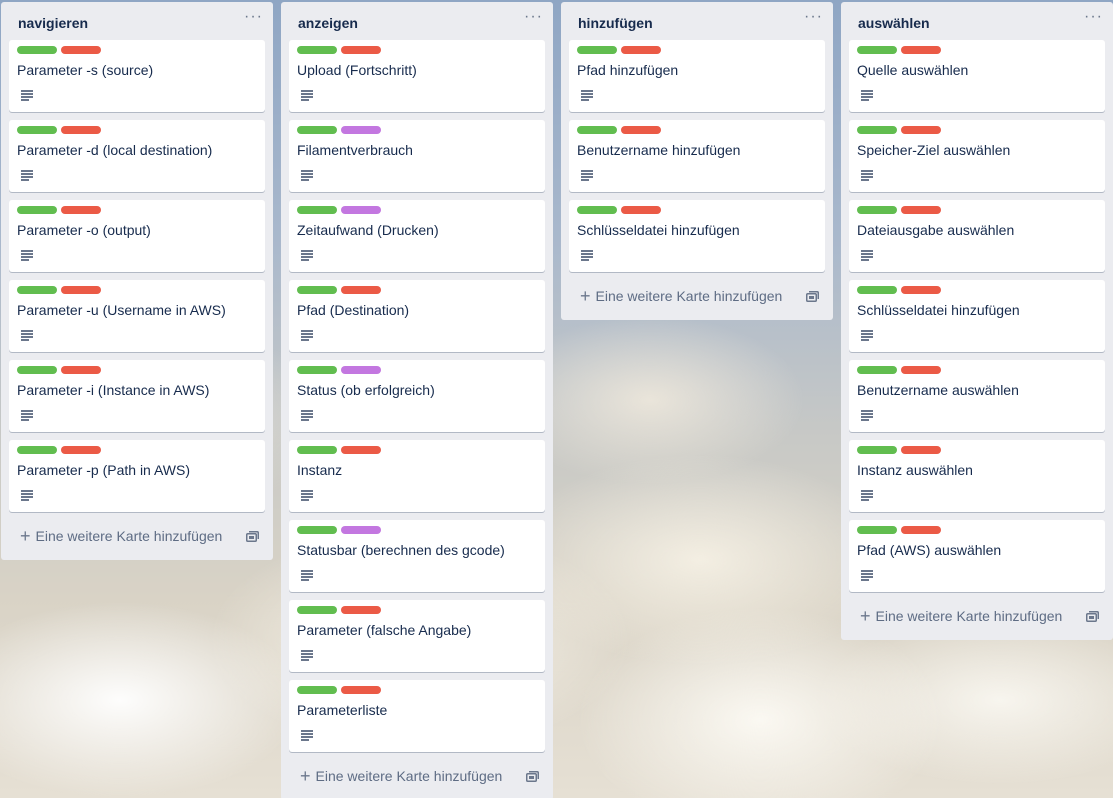 The width and height of the screenshot is (1113, 798). What do you see at coordinates (697, 76) in the screenshot?
I see `card: Pfad hinzufügen` at bounding box center [697, 76].